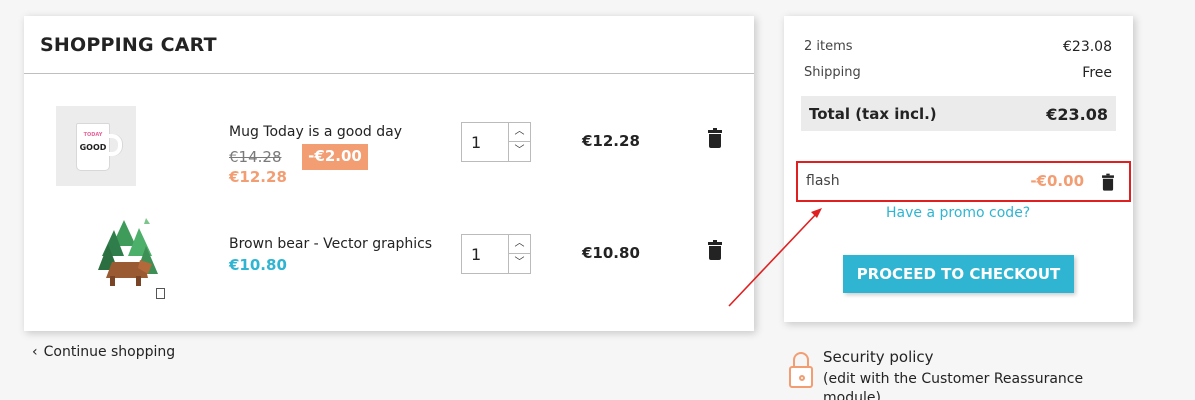  I want to click on line-total: €12.28, so click(611, 141).